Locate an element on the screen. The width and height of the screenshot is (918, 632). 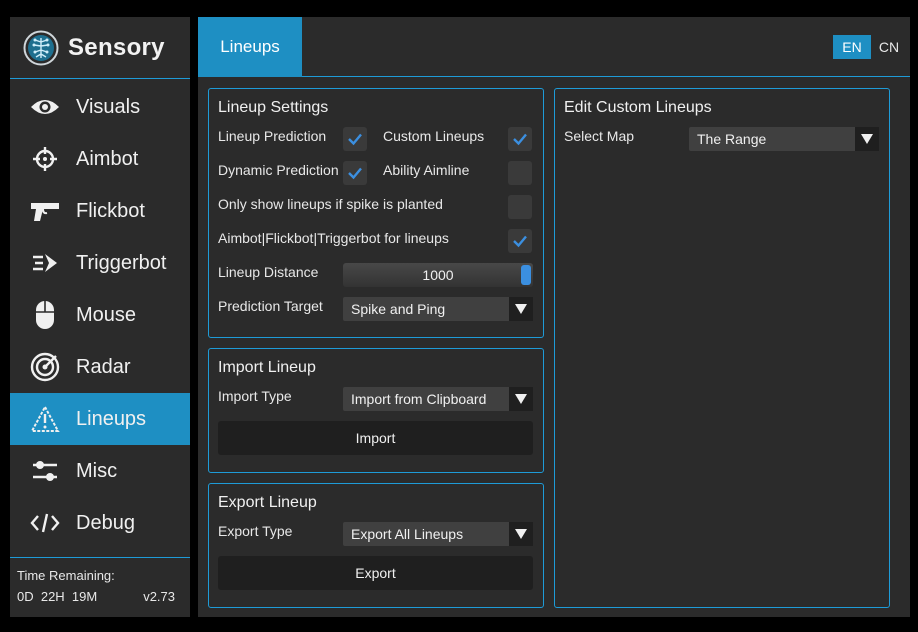
tab-lineups: Lineups is located at coordinates (250, 47).